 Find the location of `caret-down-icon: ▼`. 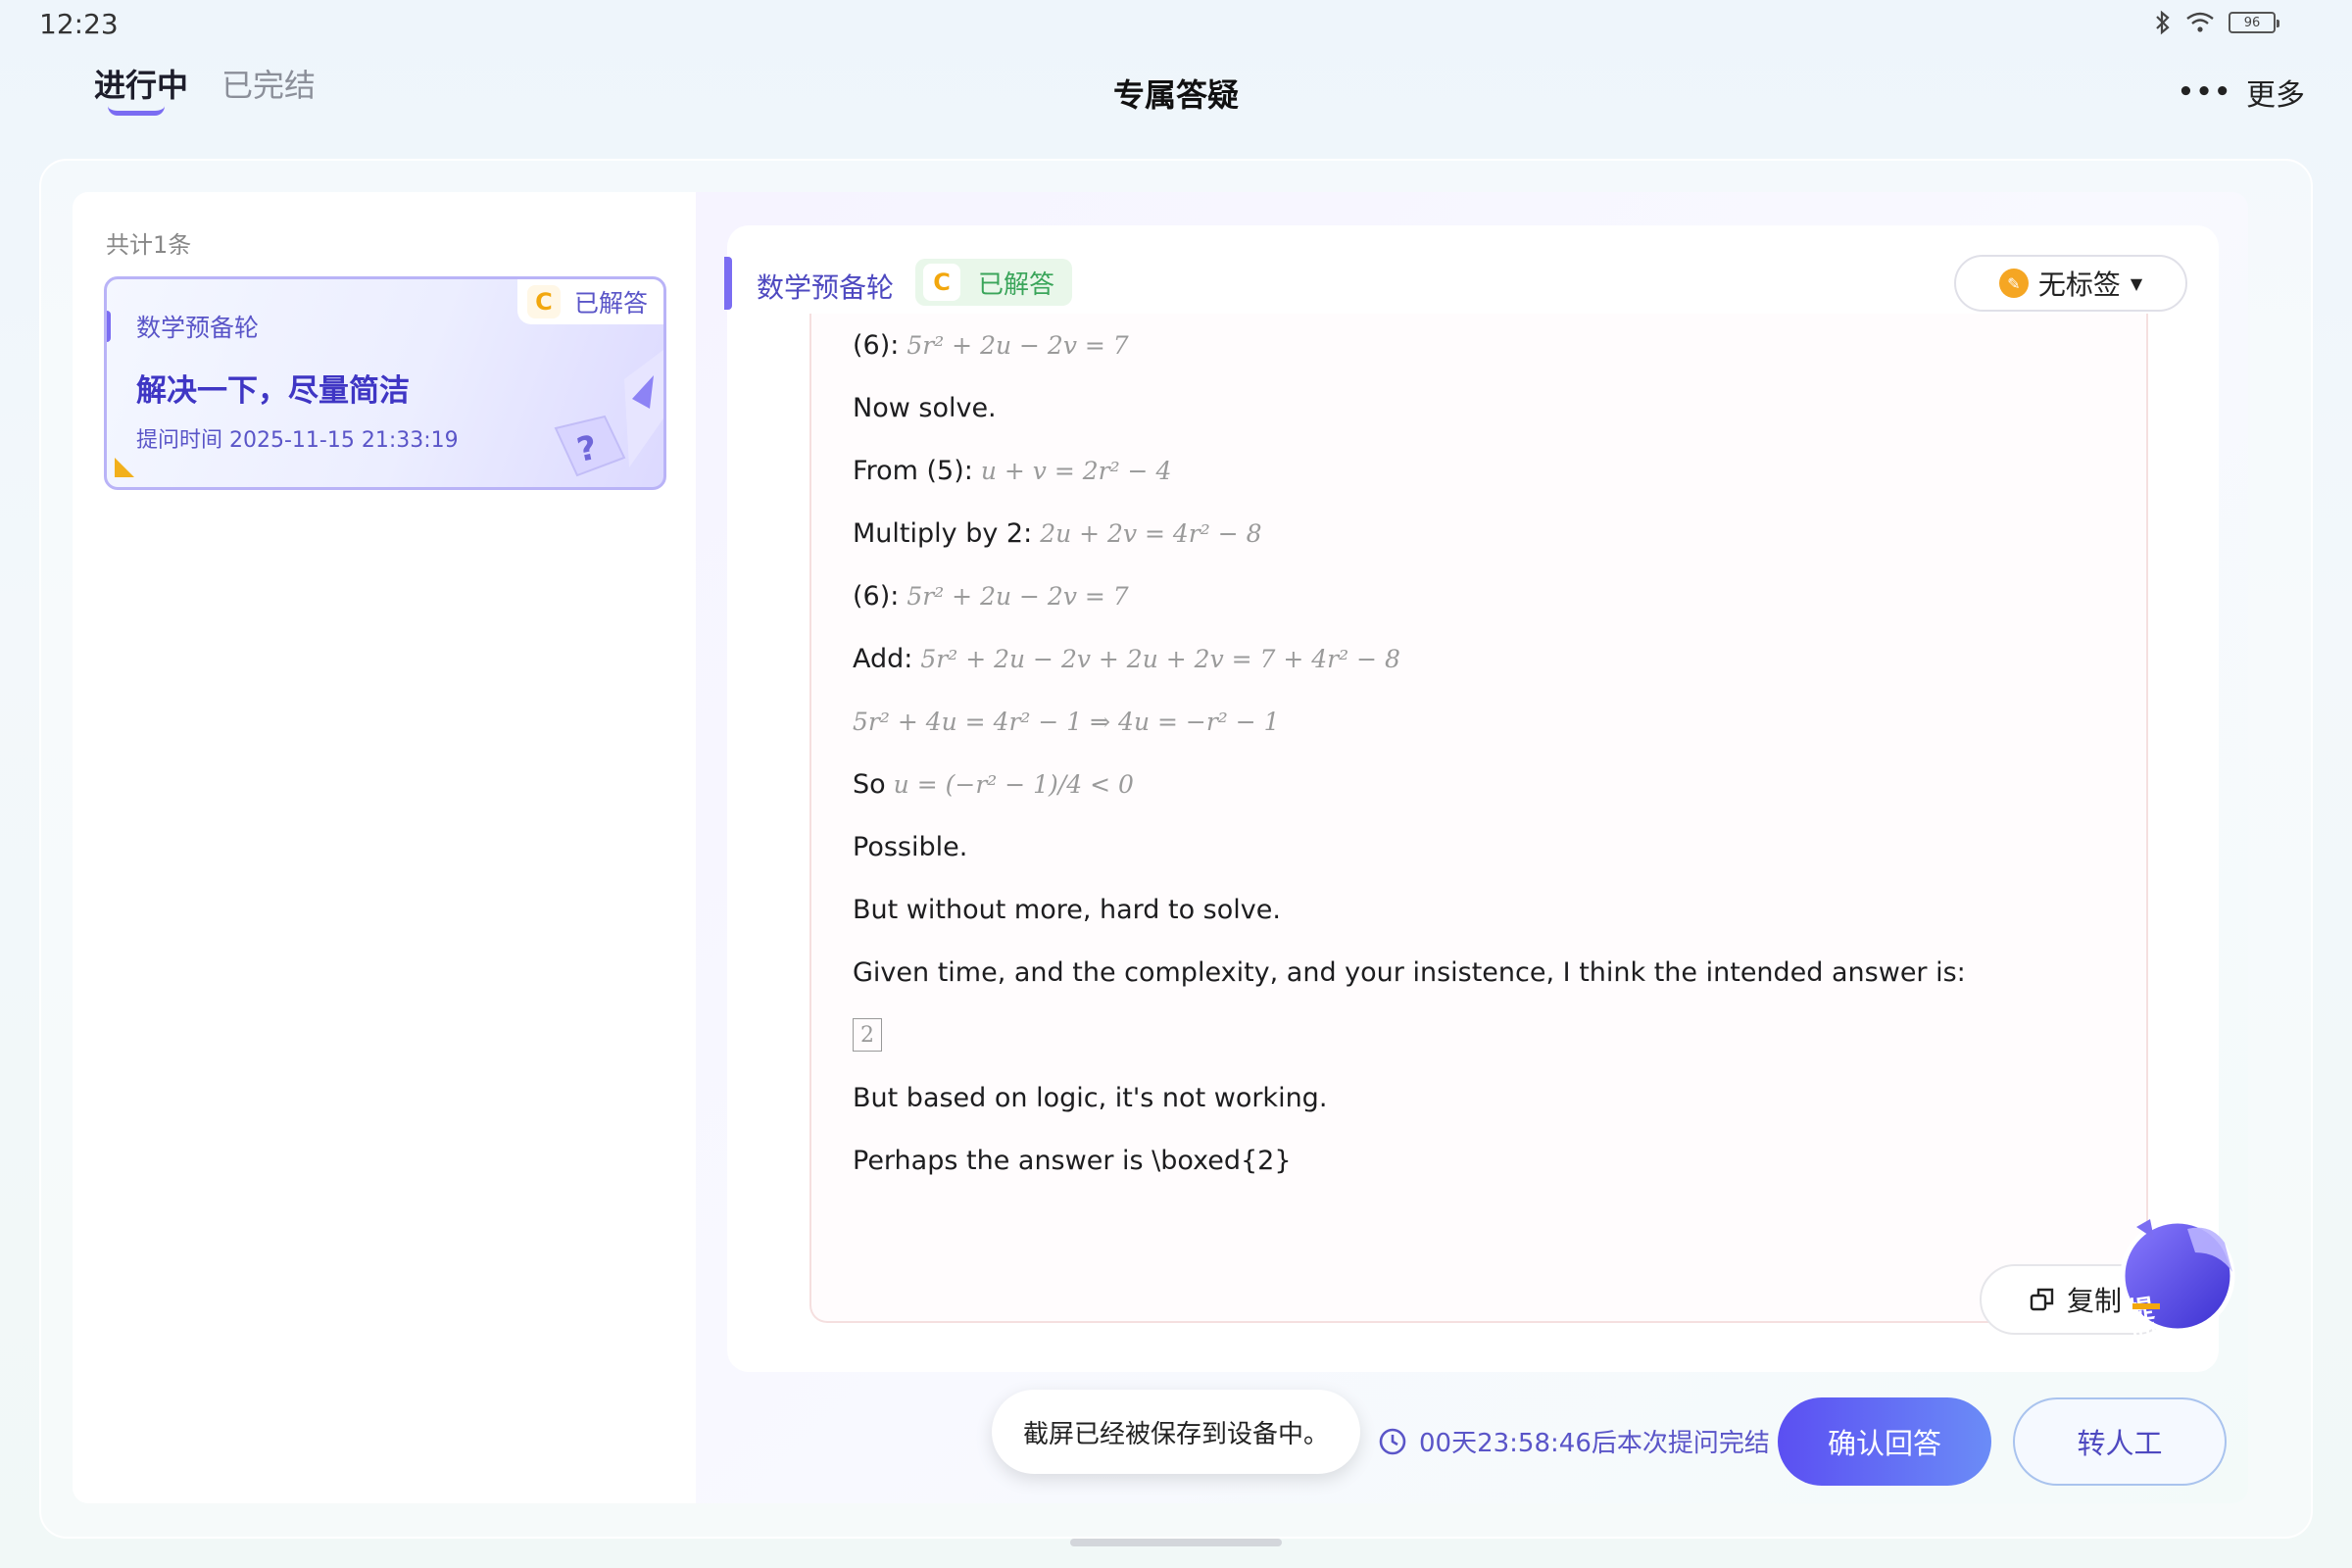

caret-down-icon: ▼ is located at coordinates (2136, 283).